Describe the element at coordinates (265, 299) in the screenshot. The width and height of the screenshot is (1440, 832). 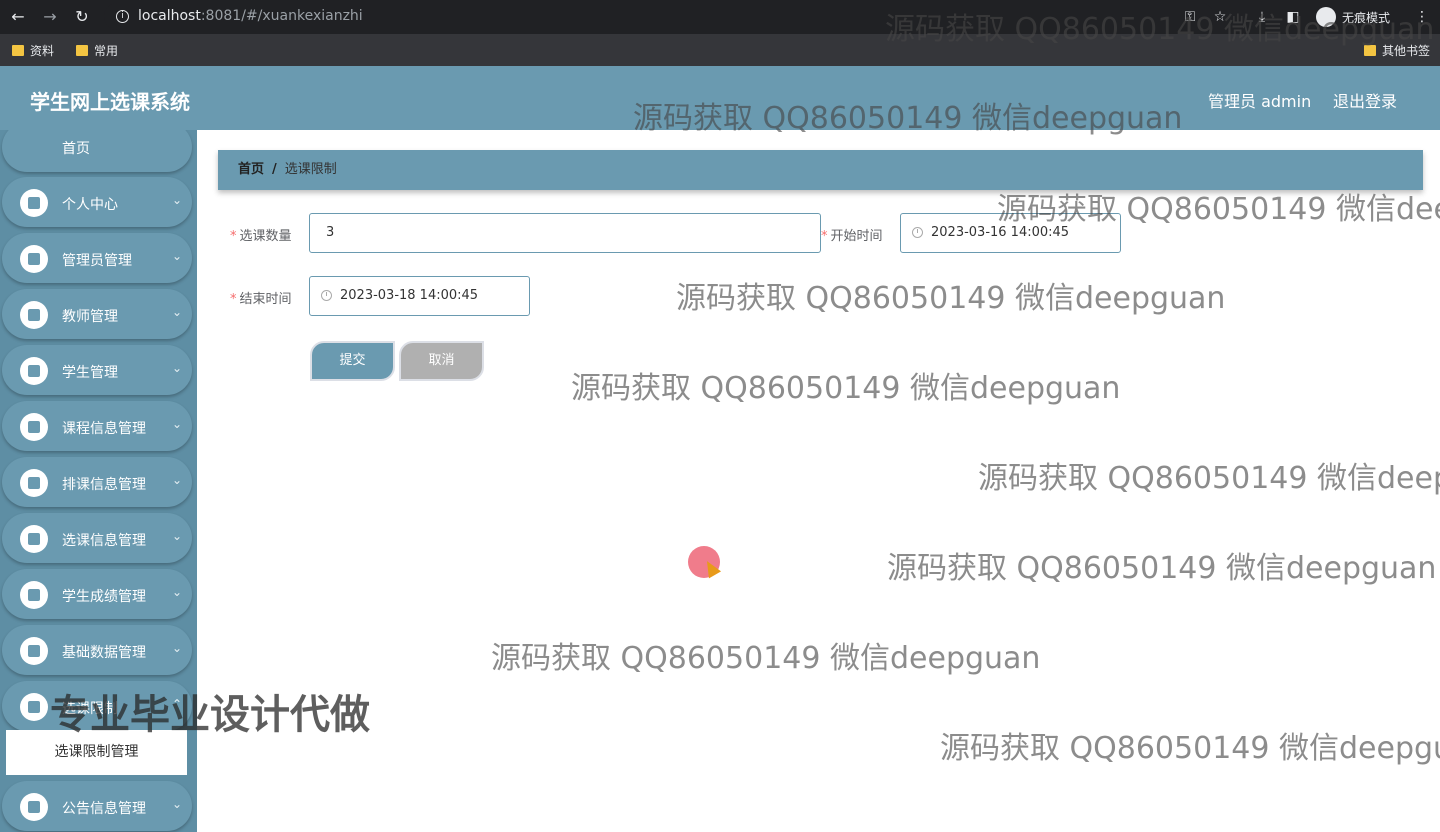
I see `end-time-label-text: 结束时间` at that location.